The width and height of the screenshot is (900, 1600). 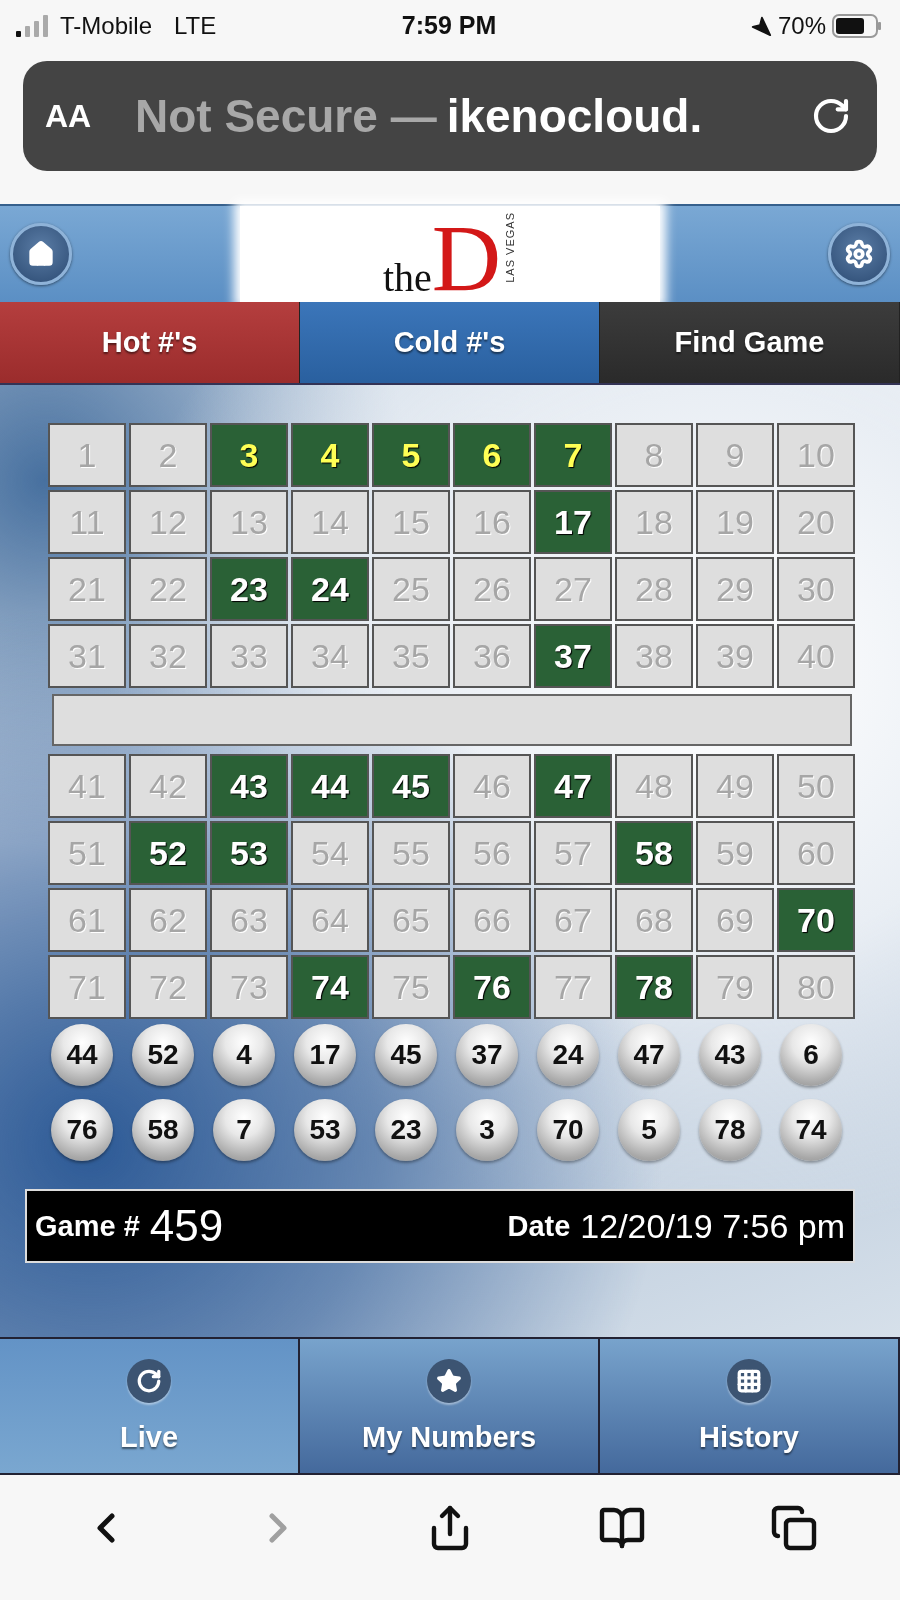 I want to click on keno-number: 66, so click(x=492, y=920).